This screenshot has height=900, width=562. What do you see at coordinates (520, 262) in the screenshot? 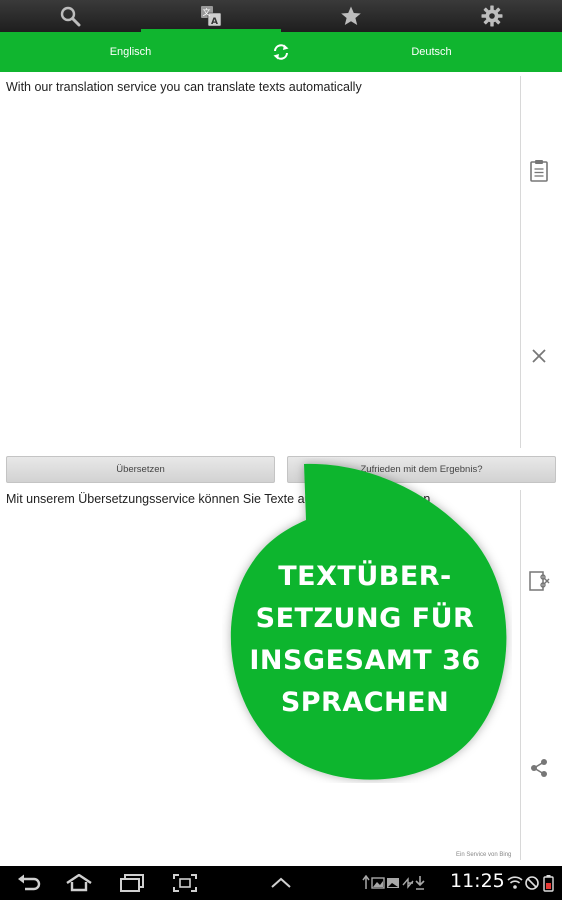
I see `source-divider` at bounding box center [520, 262].